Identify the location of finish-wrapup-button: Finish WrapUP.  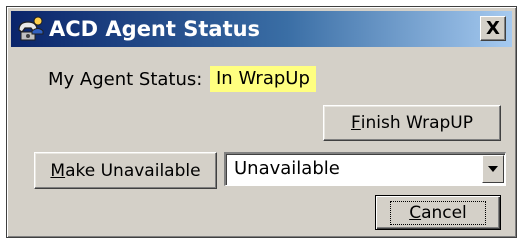
(412, 123).